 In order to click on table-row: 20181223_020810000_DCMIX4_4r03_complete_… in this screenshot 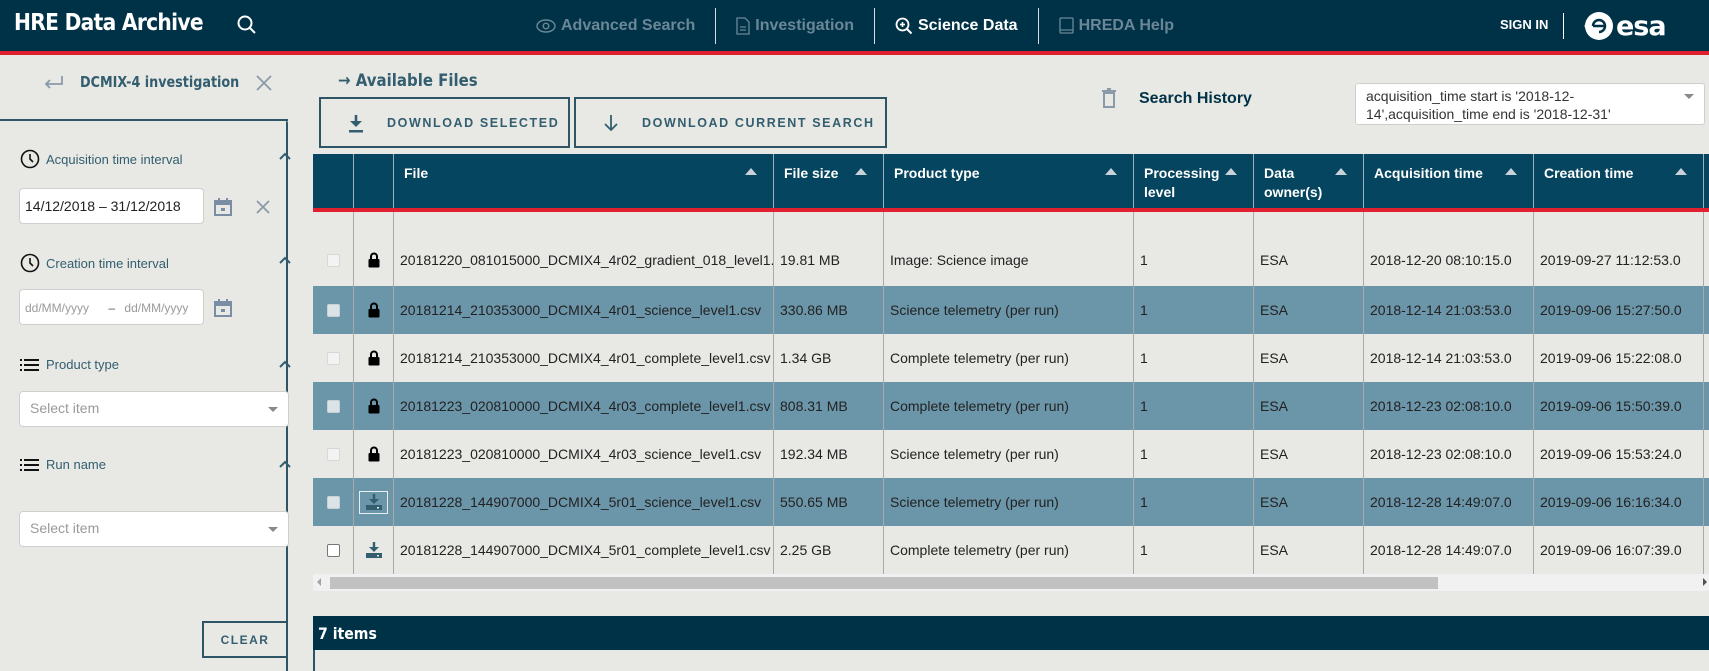, I will do `click(1011, 406)`.